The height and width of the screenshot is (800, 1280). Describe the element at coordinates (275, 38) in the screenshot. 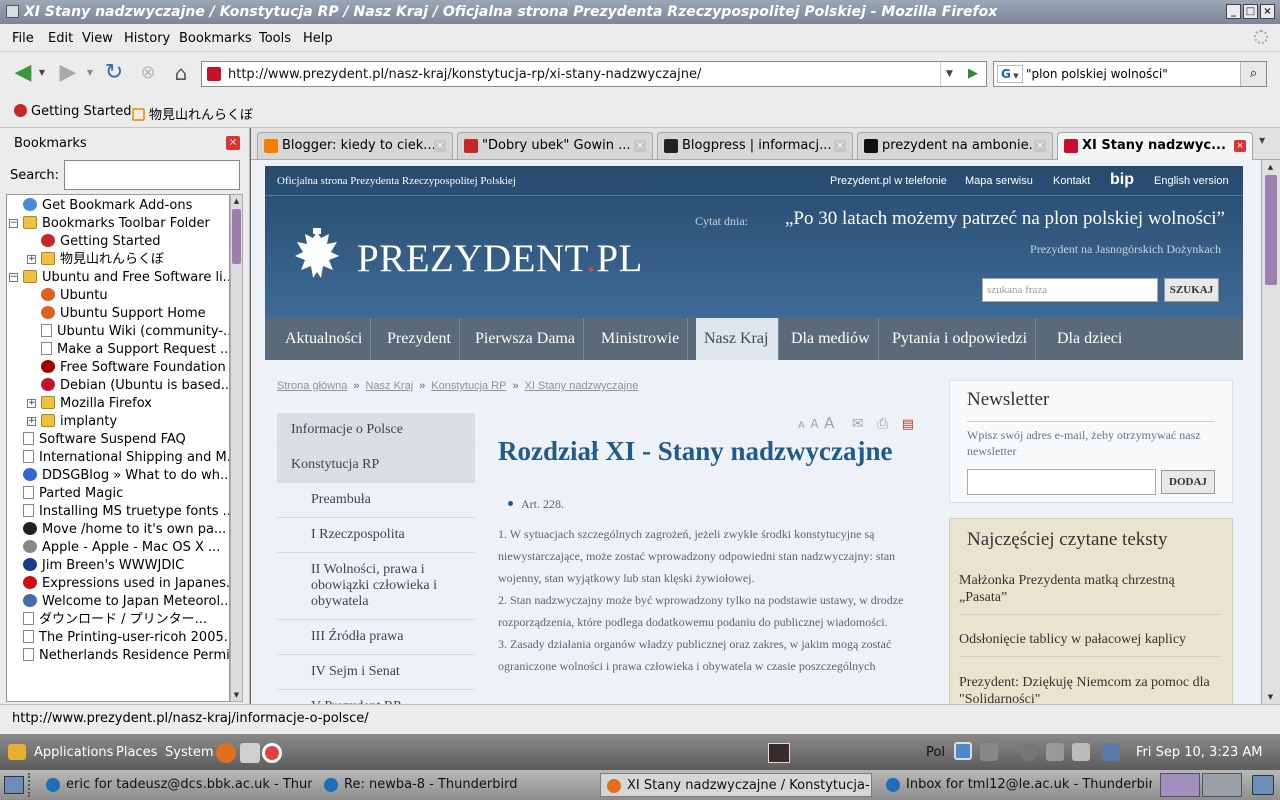

I see `menu-tools: Tools` at that location.